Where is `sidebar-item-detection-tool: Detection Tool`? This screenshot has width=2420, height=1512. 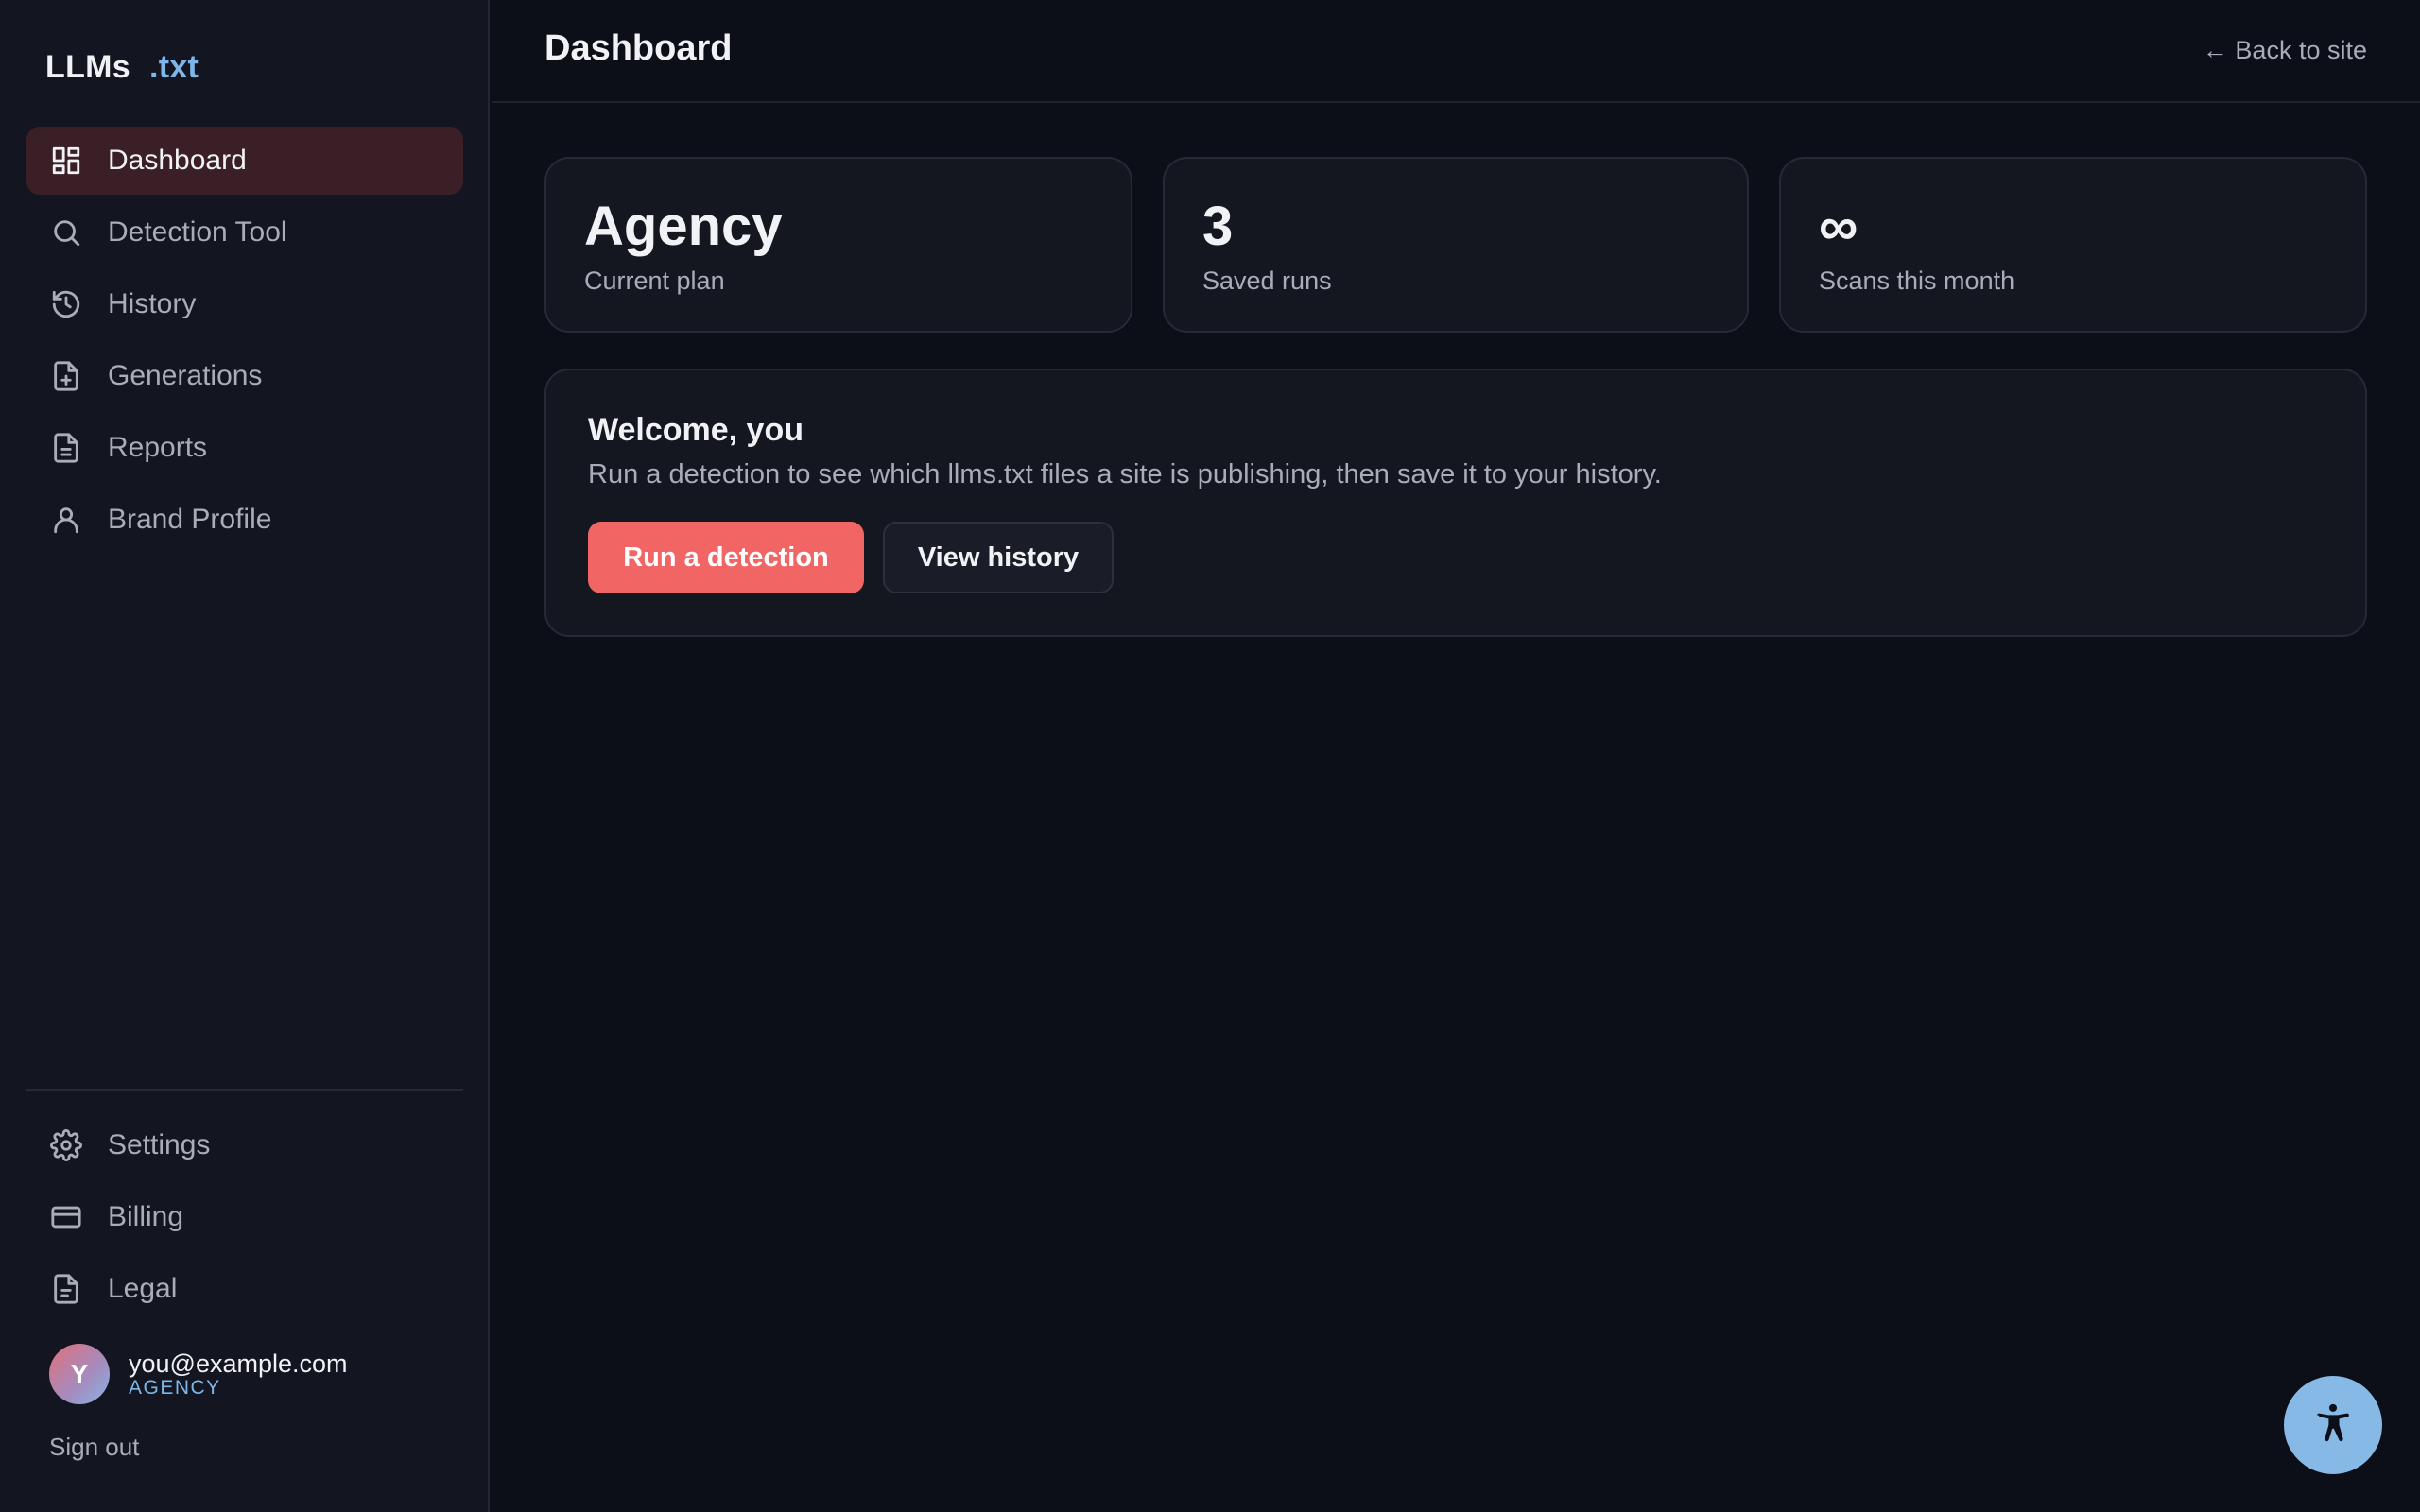 sidebar-item-detection-tool: Detection Tool is located at coordinates (245, 232).